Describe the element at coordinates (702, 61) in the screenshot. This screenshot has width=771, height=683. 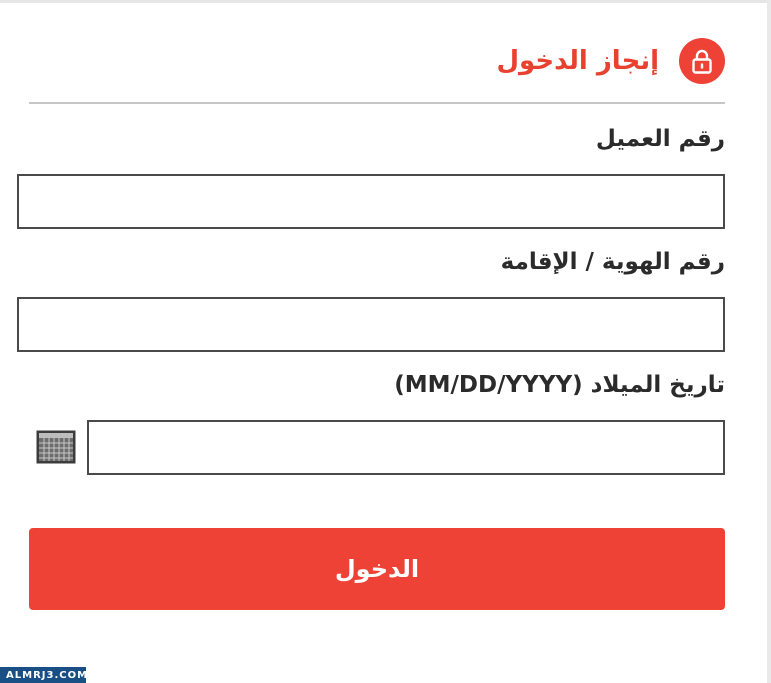
I see `lock-icon` at that location.